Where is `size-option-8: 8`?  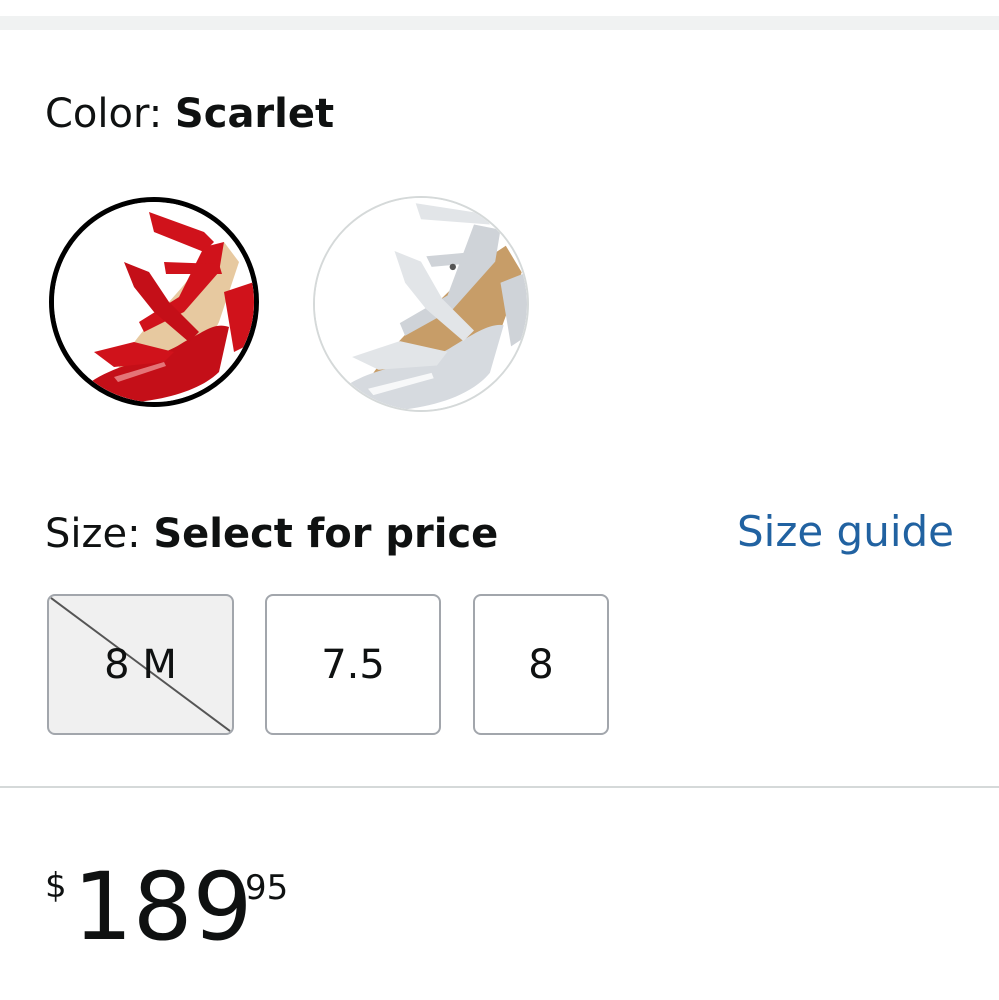 size-option-8: 8 is located at coordinates (541, 664).